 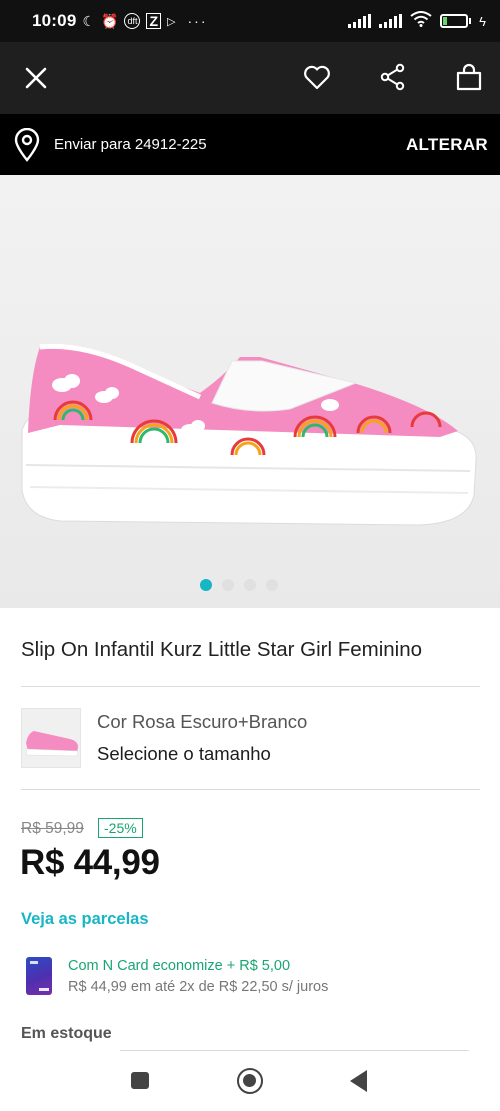 I want to click on back-icon, so click(x=358, y=1081).